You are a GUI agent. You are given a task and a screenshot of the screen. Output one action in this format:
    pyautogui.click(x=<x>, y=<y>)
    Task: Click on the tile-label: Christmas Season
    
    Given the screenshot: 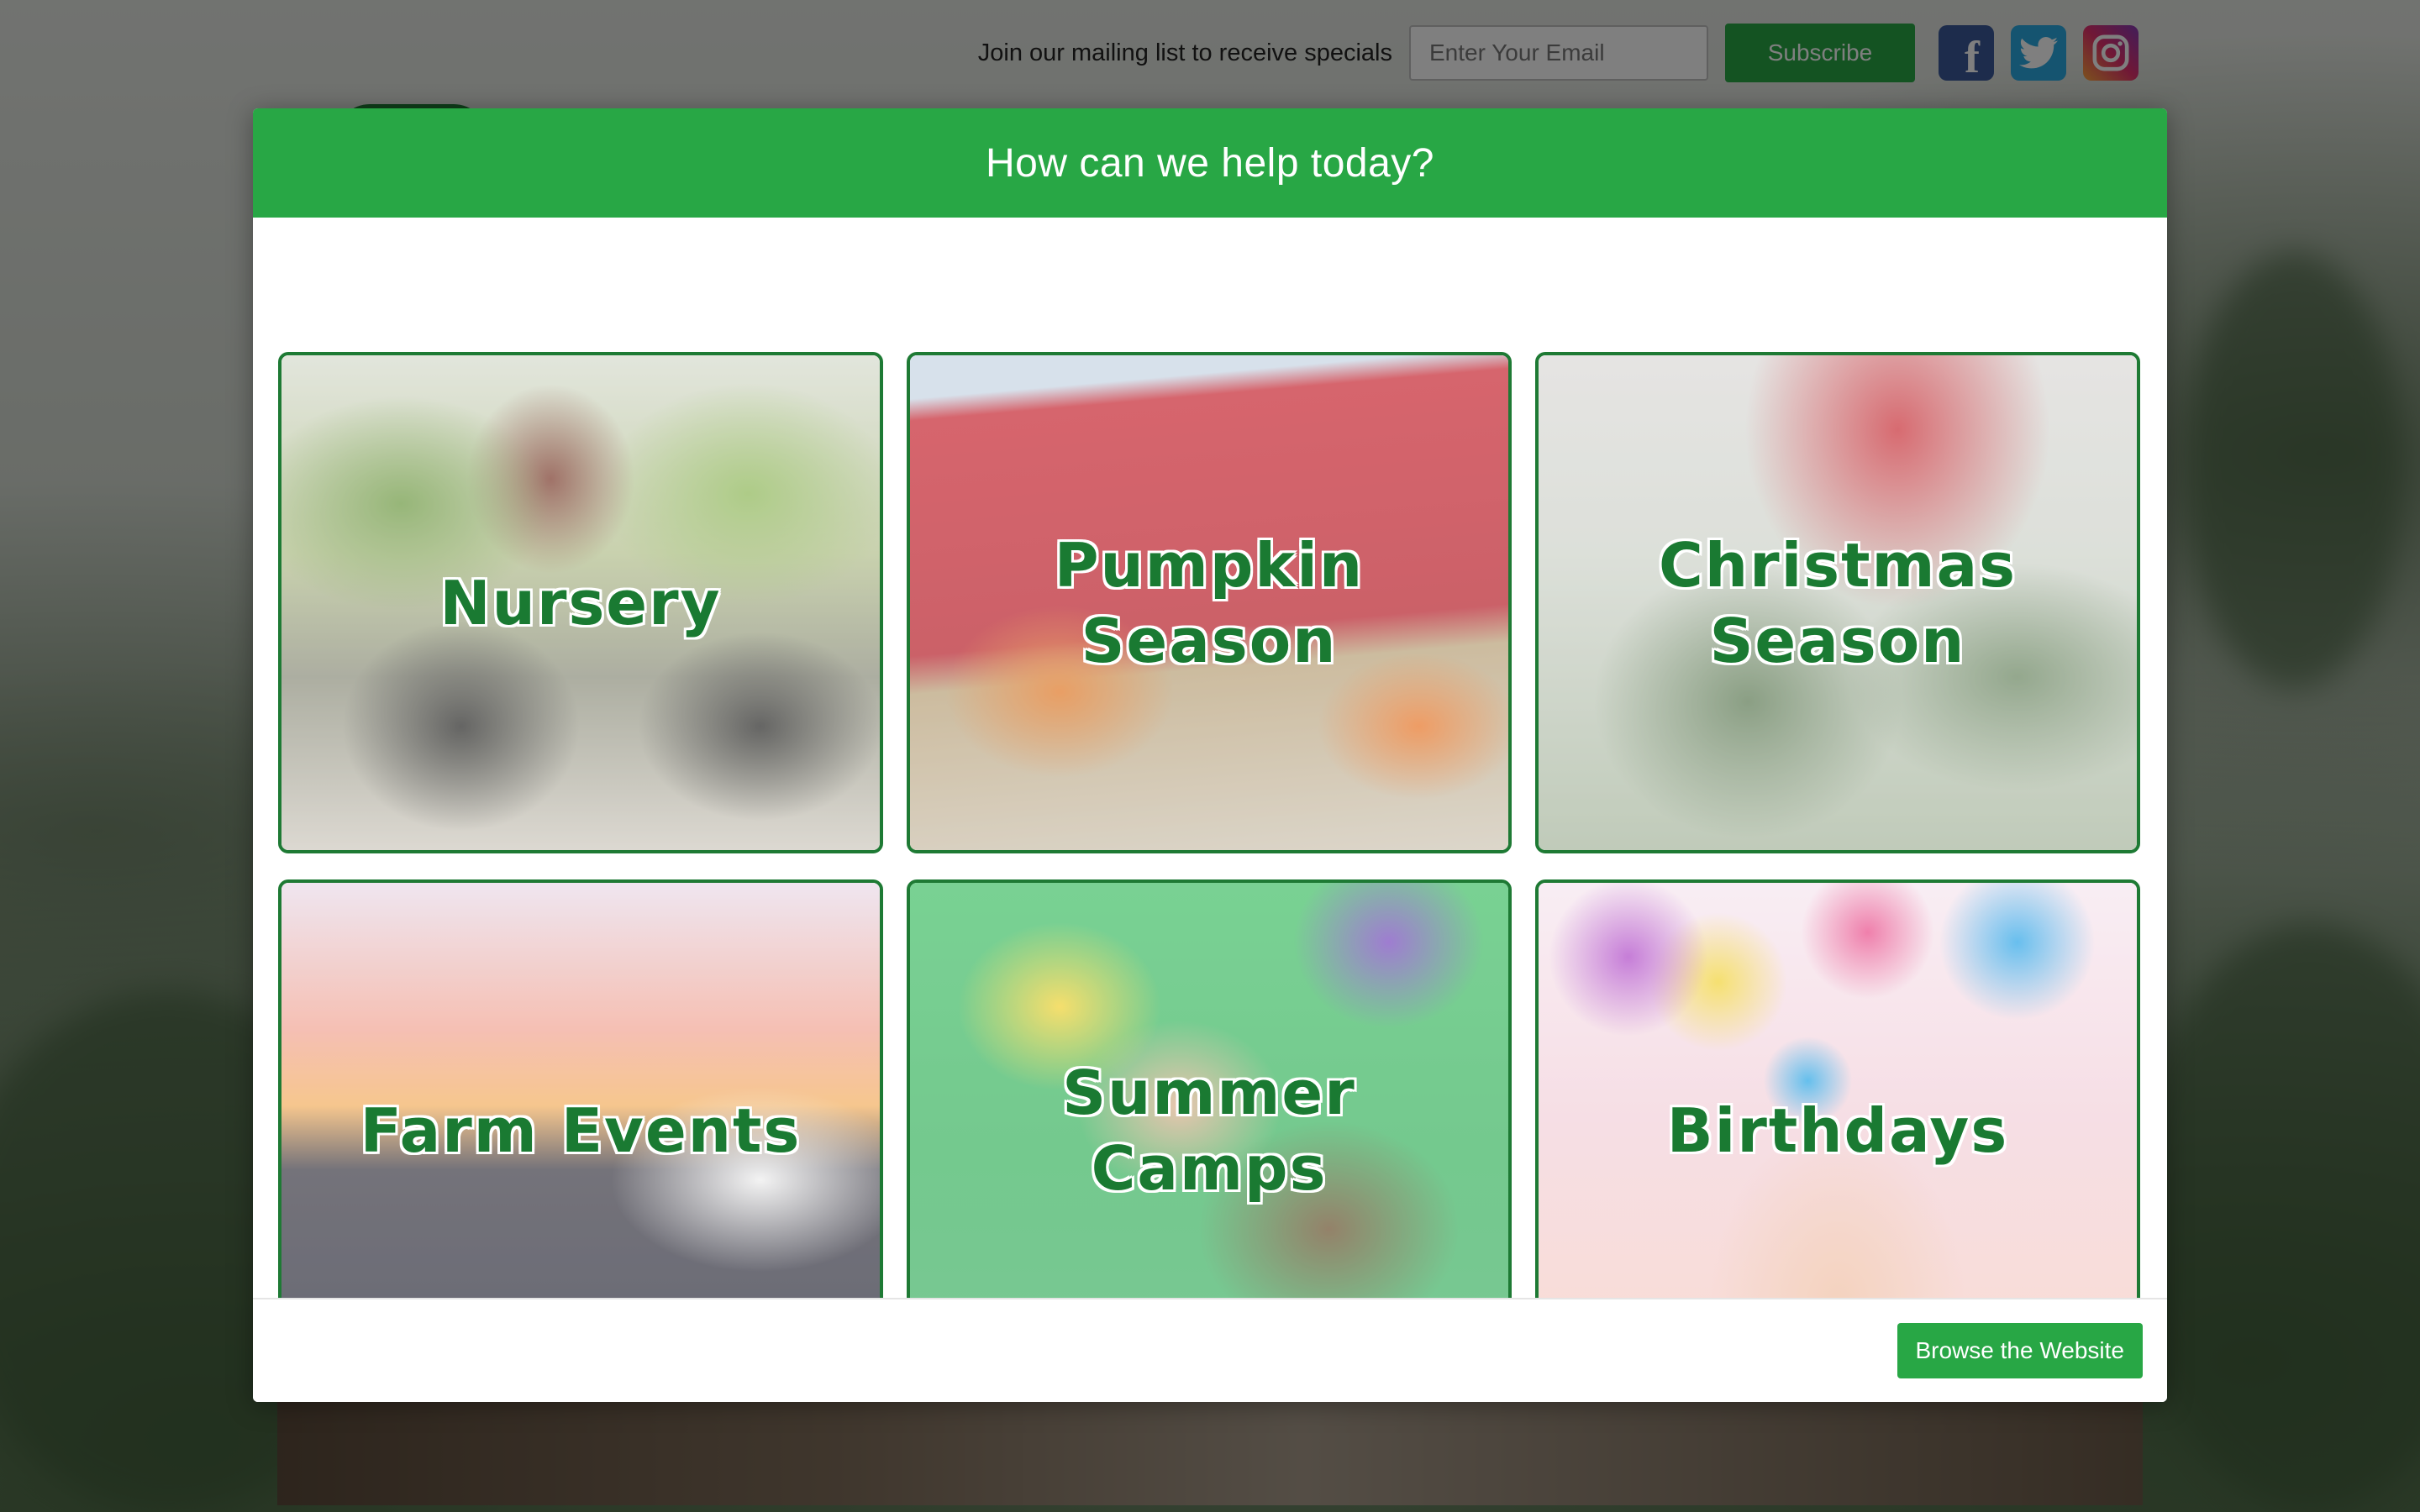 What is the action you would take?
    pyautogui.click(x=1838, y=602)
    